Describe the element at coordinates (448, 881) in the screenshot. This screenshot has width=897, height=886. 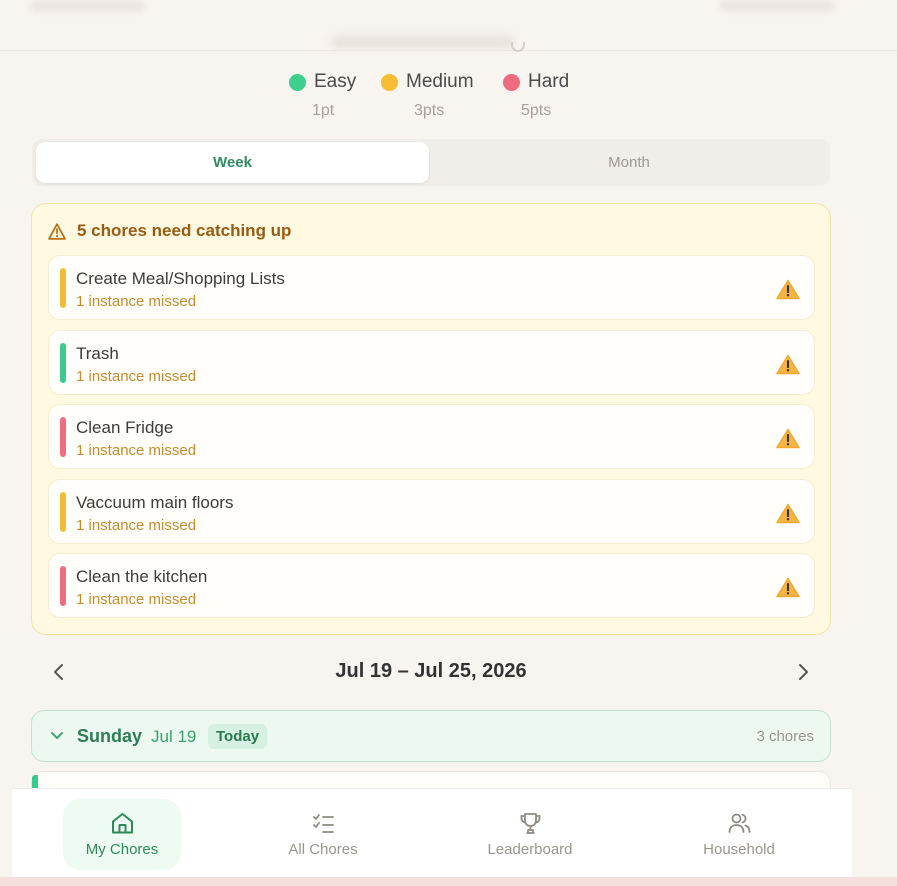
I see `bottom-edge` at that location.